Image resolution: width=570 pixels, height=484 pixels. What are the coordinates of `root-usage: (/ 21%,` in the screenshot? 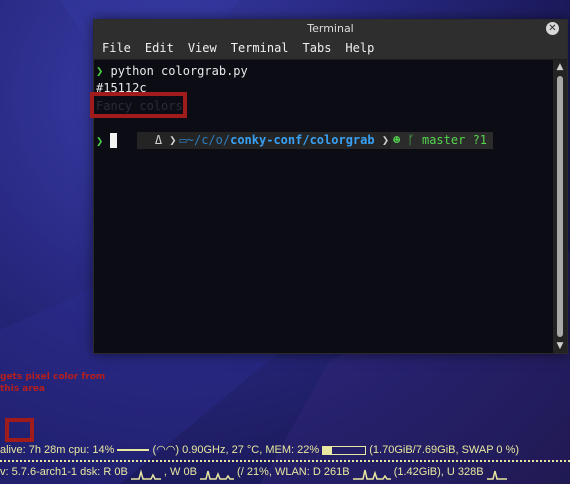 It's located at (254, 472).